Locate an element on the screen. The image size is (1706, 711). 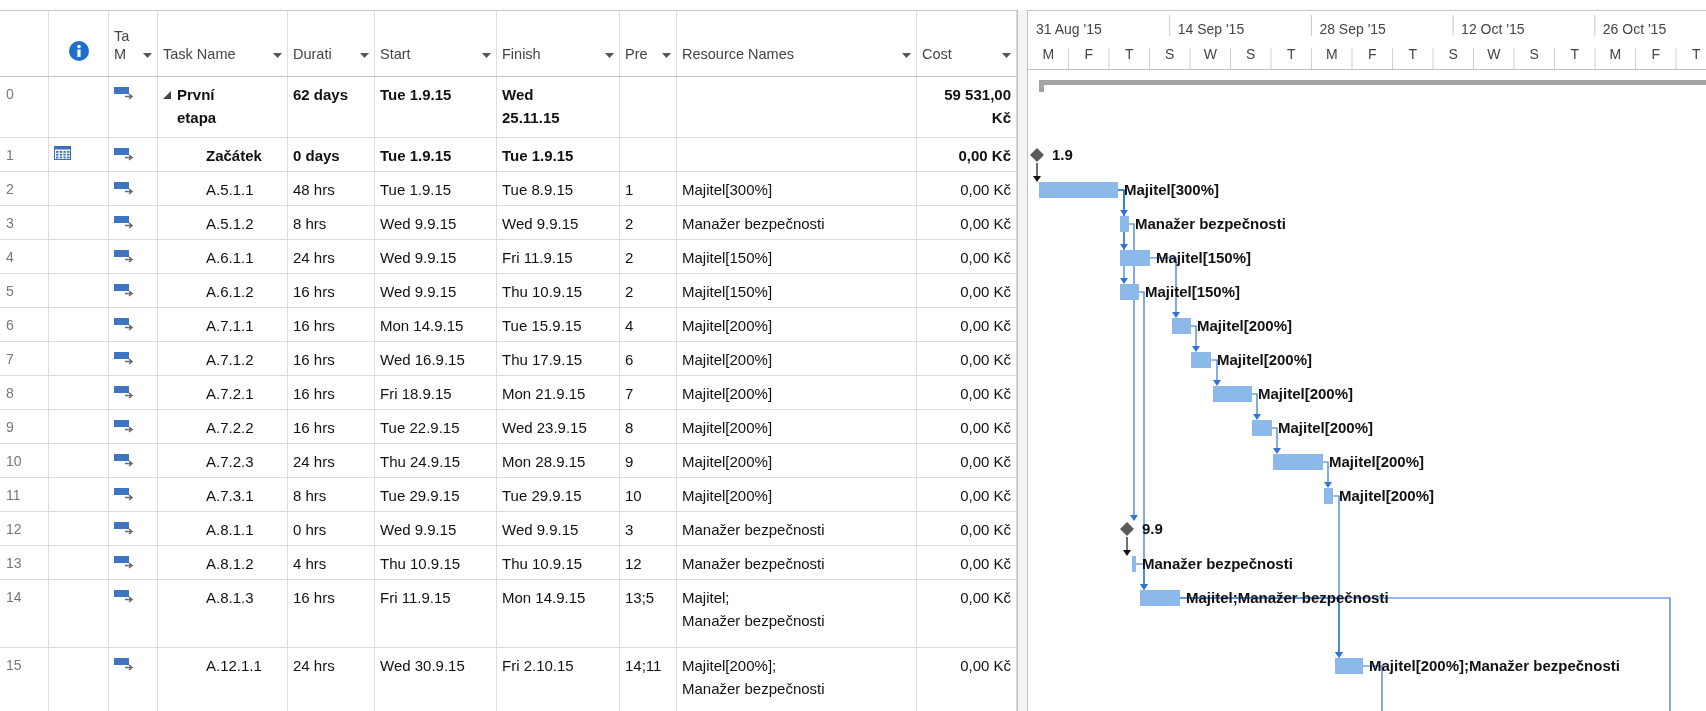
start-date-cell-text: Fri 18.9.15 is located at coordinates (416, 394).